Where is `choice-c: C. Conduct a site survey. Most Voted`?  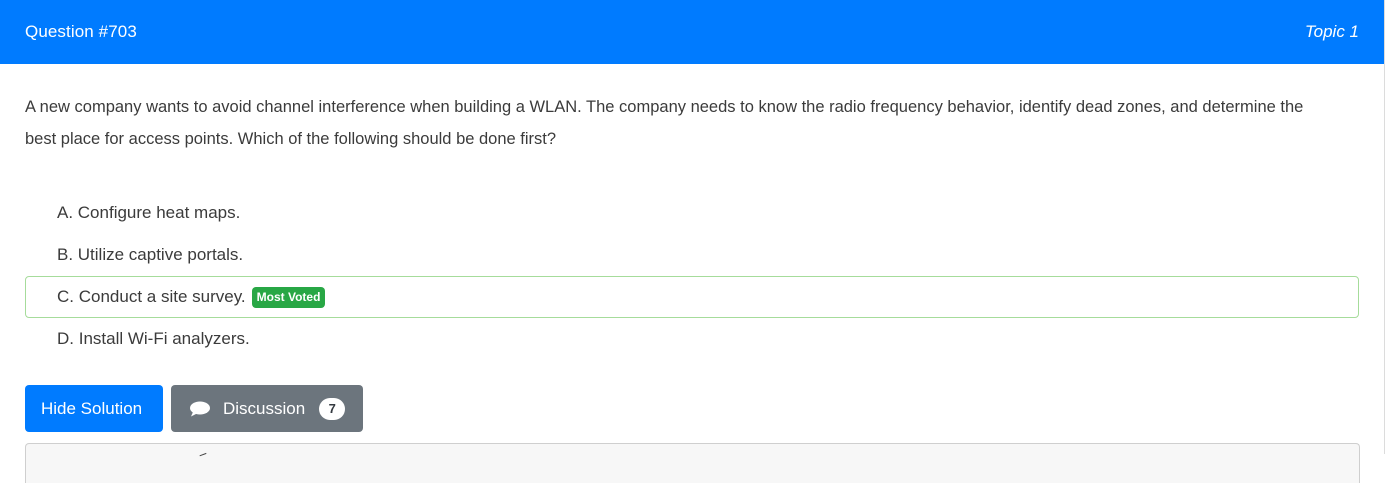
choice-c: C. Conduct a site survey. Most Voted is located at coordinates (692, 297).